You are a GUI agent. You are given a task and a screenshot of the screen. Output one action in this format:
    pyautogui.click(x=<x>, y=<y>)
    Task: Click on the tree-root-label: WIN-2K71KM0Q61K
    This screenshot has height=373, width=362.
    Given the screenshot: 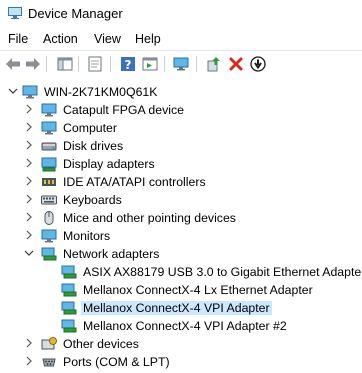 What is the action you would take?
    pyautogui.click(x=101, y=92)
    